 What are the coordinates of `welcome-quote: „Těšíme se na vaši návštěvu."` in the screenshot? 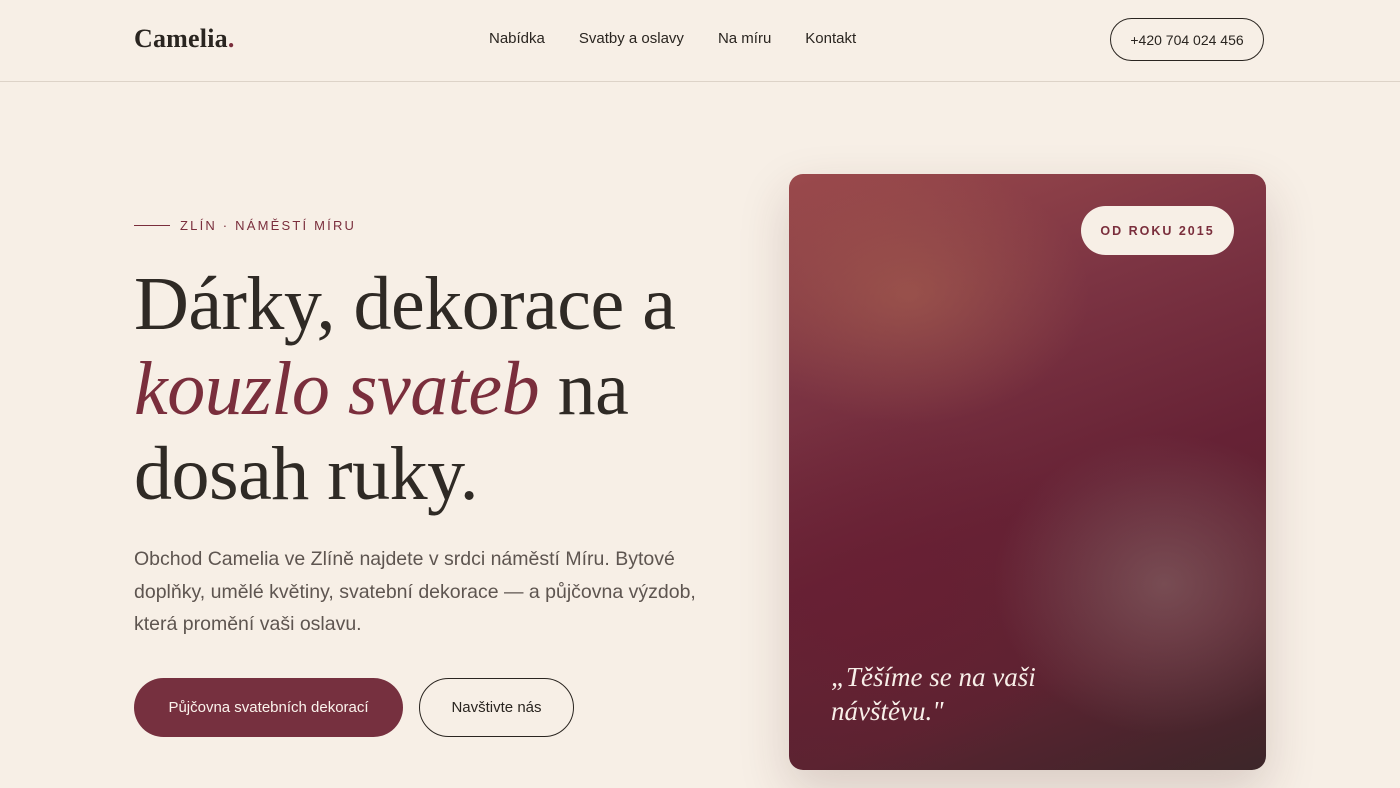 It's located at (933, 694).